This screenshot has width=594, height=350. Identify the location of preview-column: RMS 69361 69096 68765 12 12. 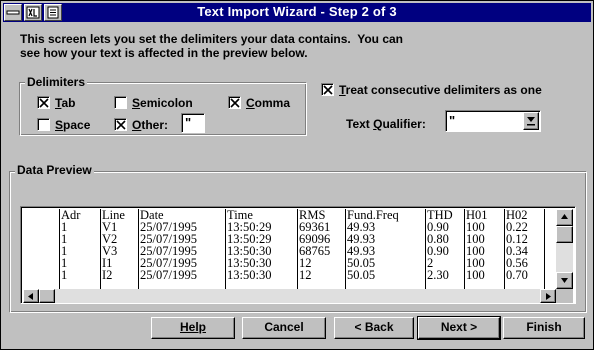
(322, 249).